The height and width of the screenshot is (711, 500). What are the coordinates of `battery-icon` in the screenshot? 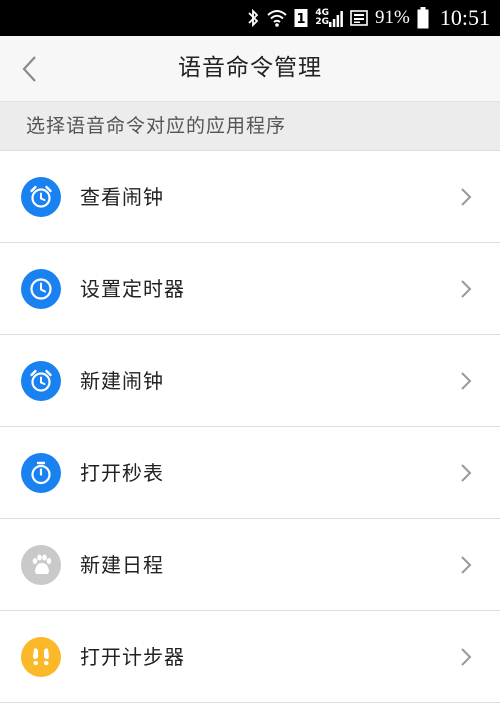 It's located at (423, 18).